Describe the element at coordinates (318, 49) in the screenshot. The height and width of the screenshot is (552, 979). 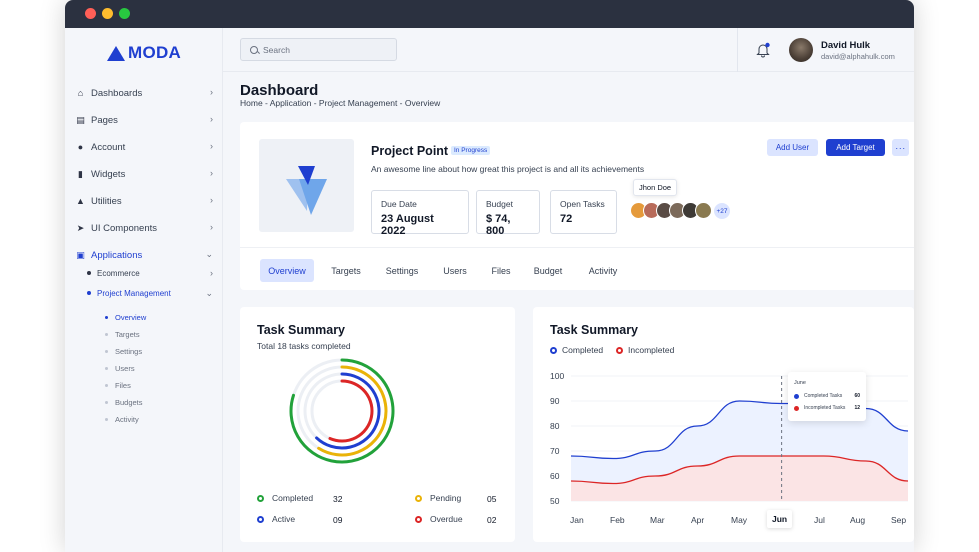
I see `search-input: Search` at that location.